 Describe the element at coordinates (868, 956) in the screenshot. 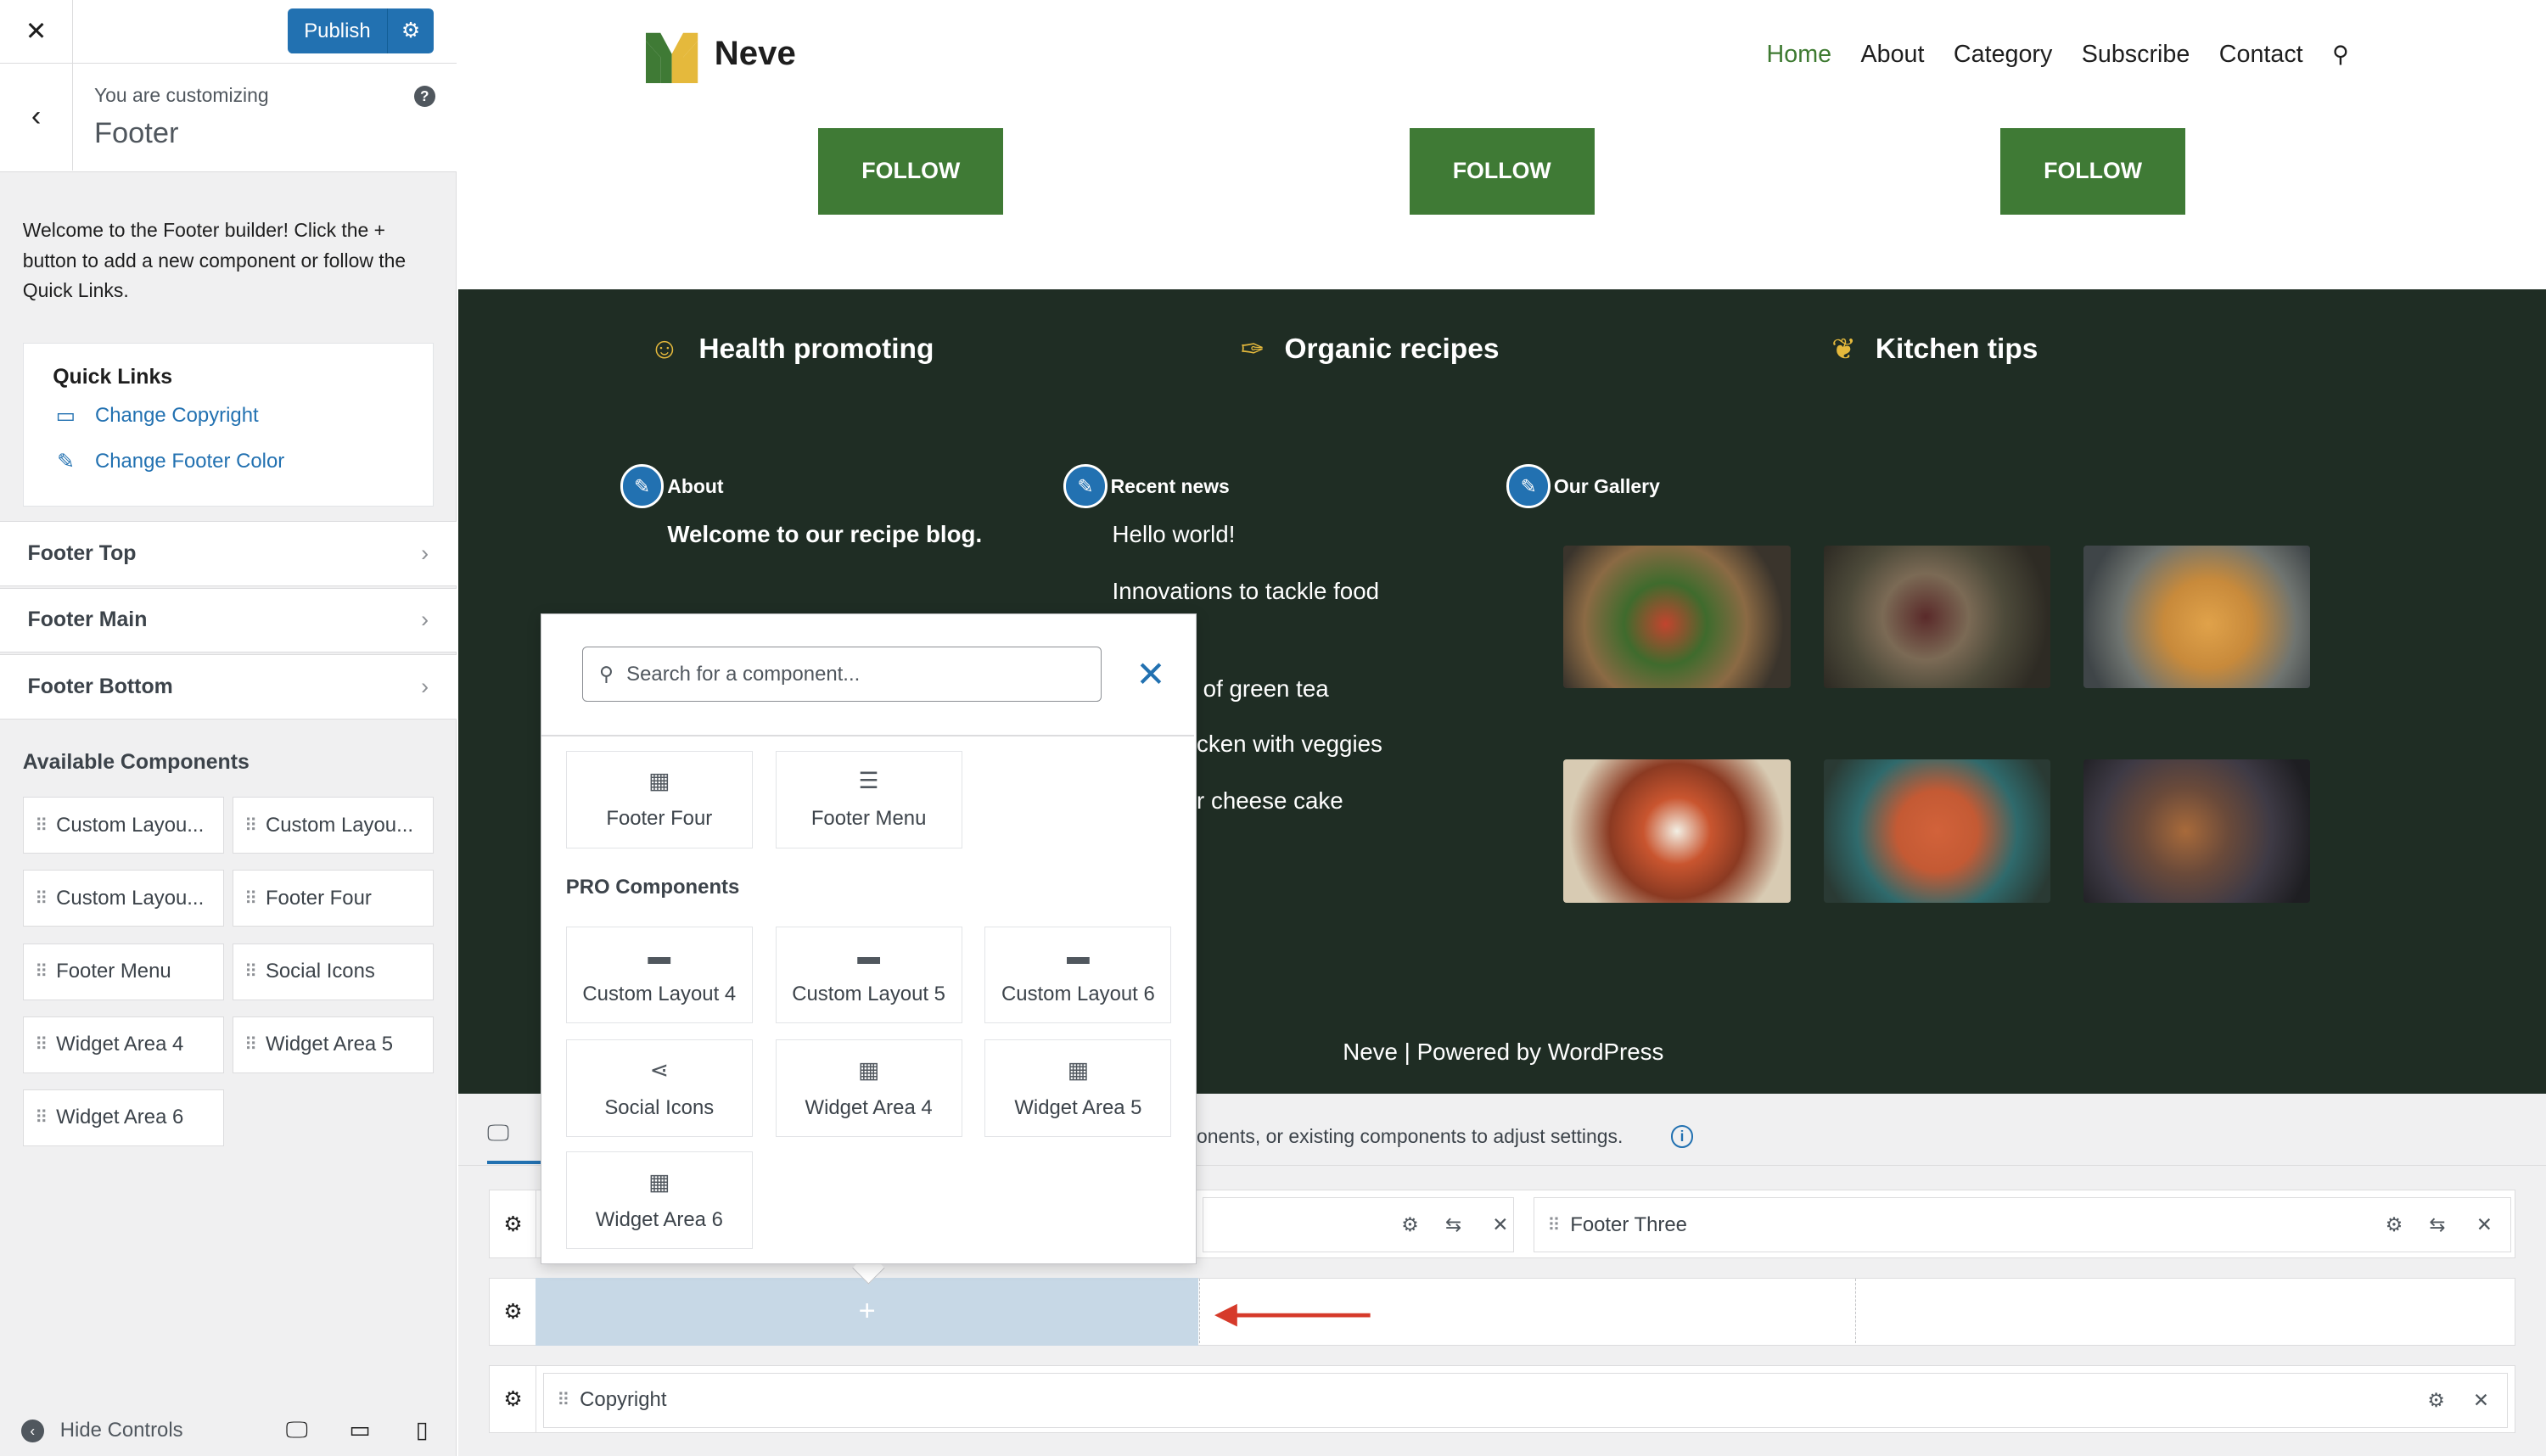

I see `layout-icon: ▬` at that location.